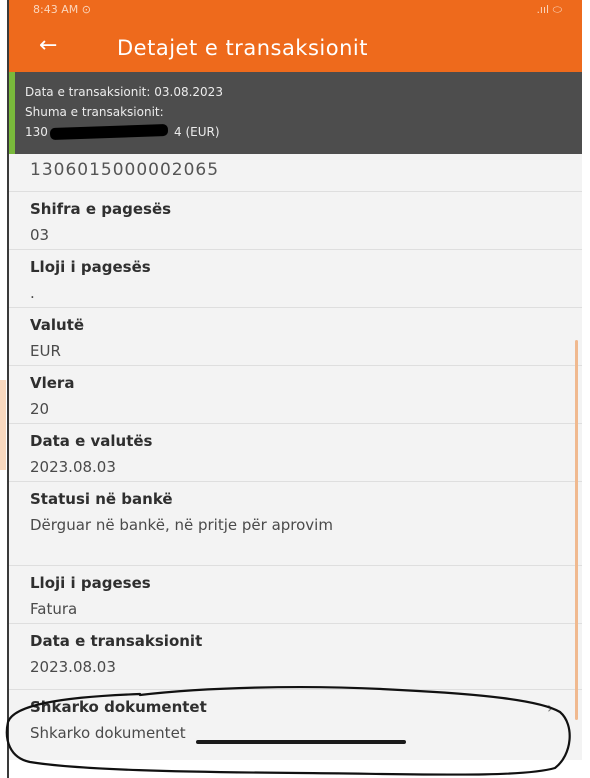 The image size is (590, 778). What do you see at coordinates (62, 9) in the screenshot?
I see `status-time: 8:43 AM ⊙` at bounding box center [62, 9].